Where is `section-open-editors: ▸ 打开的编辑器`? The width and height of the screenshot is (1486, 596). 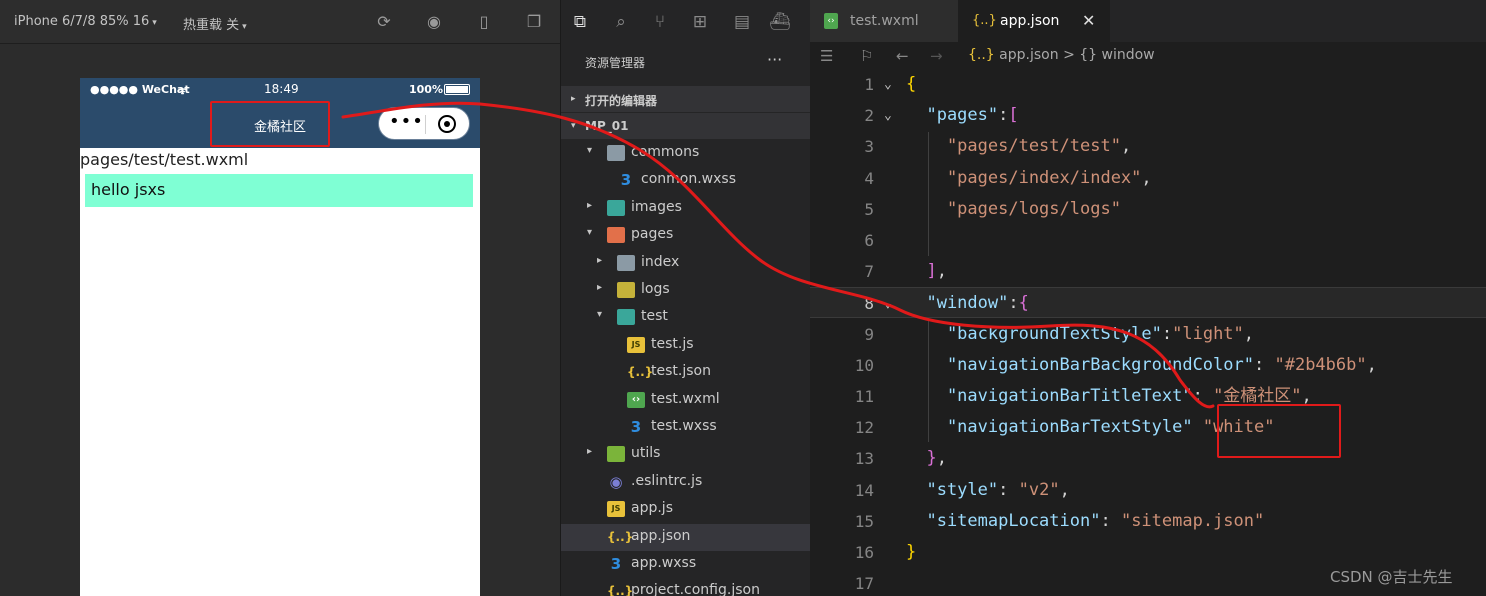 section-open-editors: ▸ 打开的编辑器 is located at coordinates (686, 99).